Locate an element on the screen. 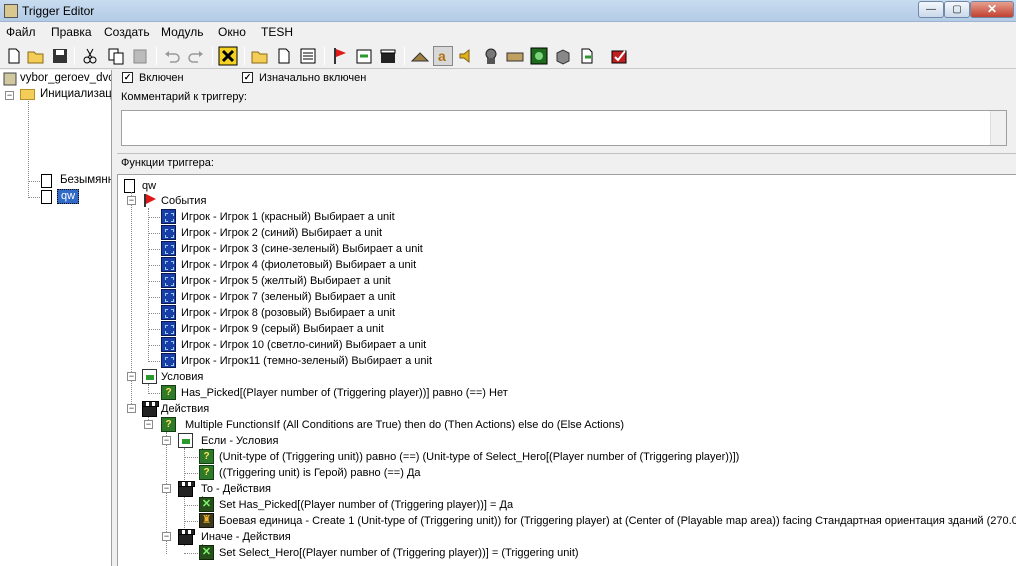 Image resolution: width=1016 pixels, height=566 pixels. functions-label: Функции триггера: is located at coordinates (167, 163).